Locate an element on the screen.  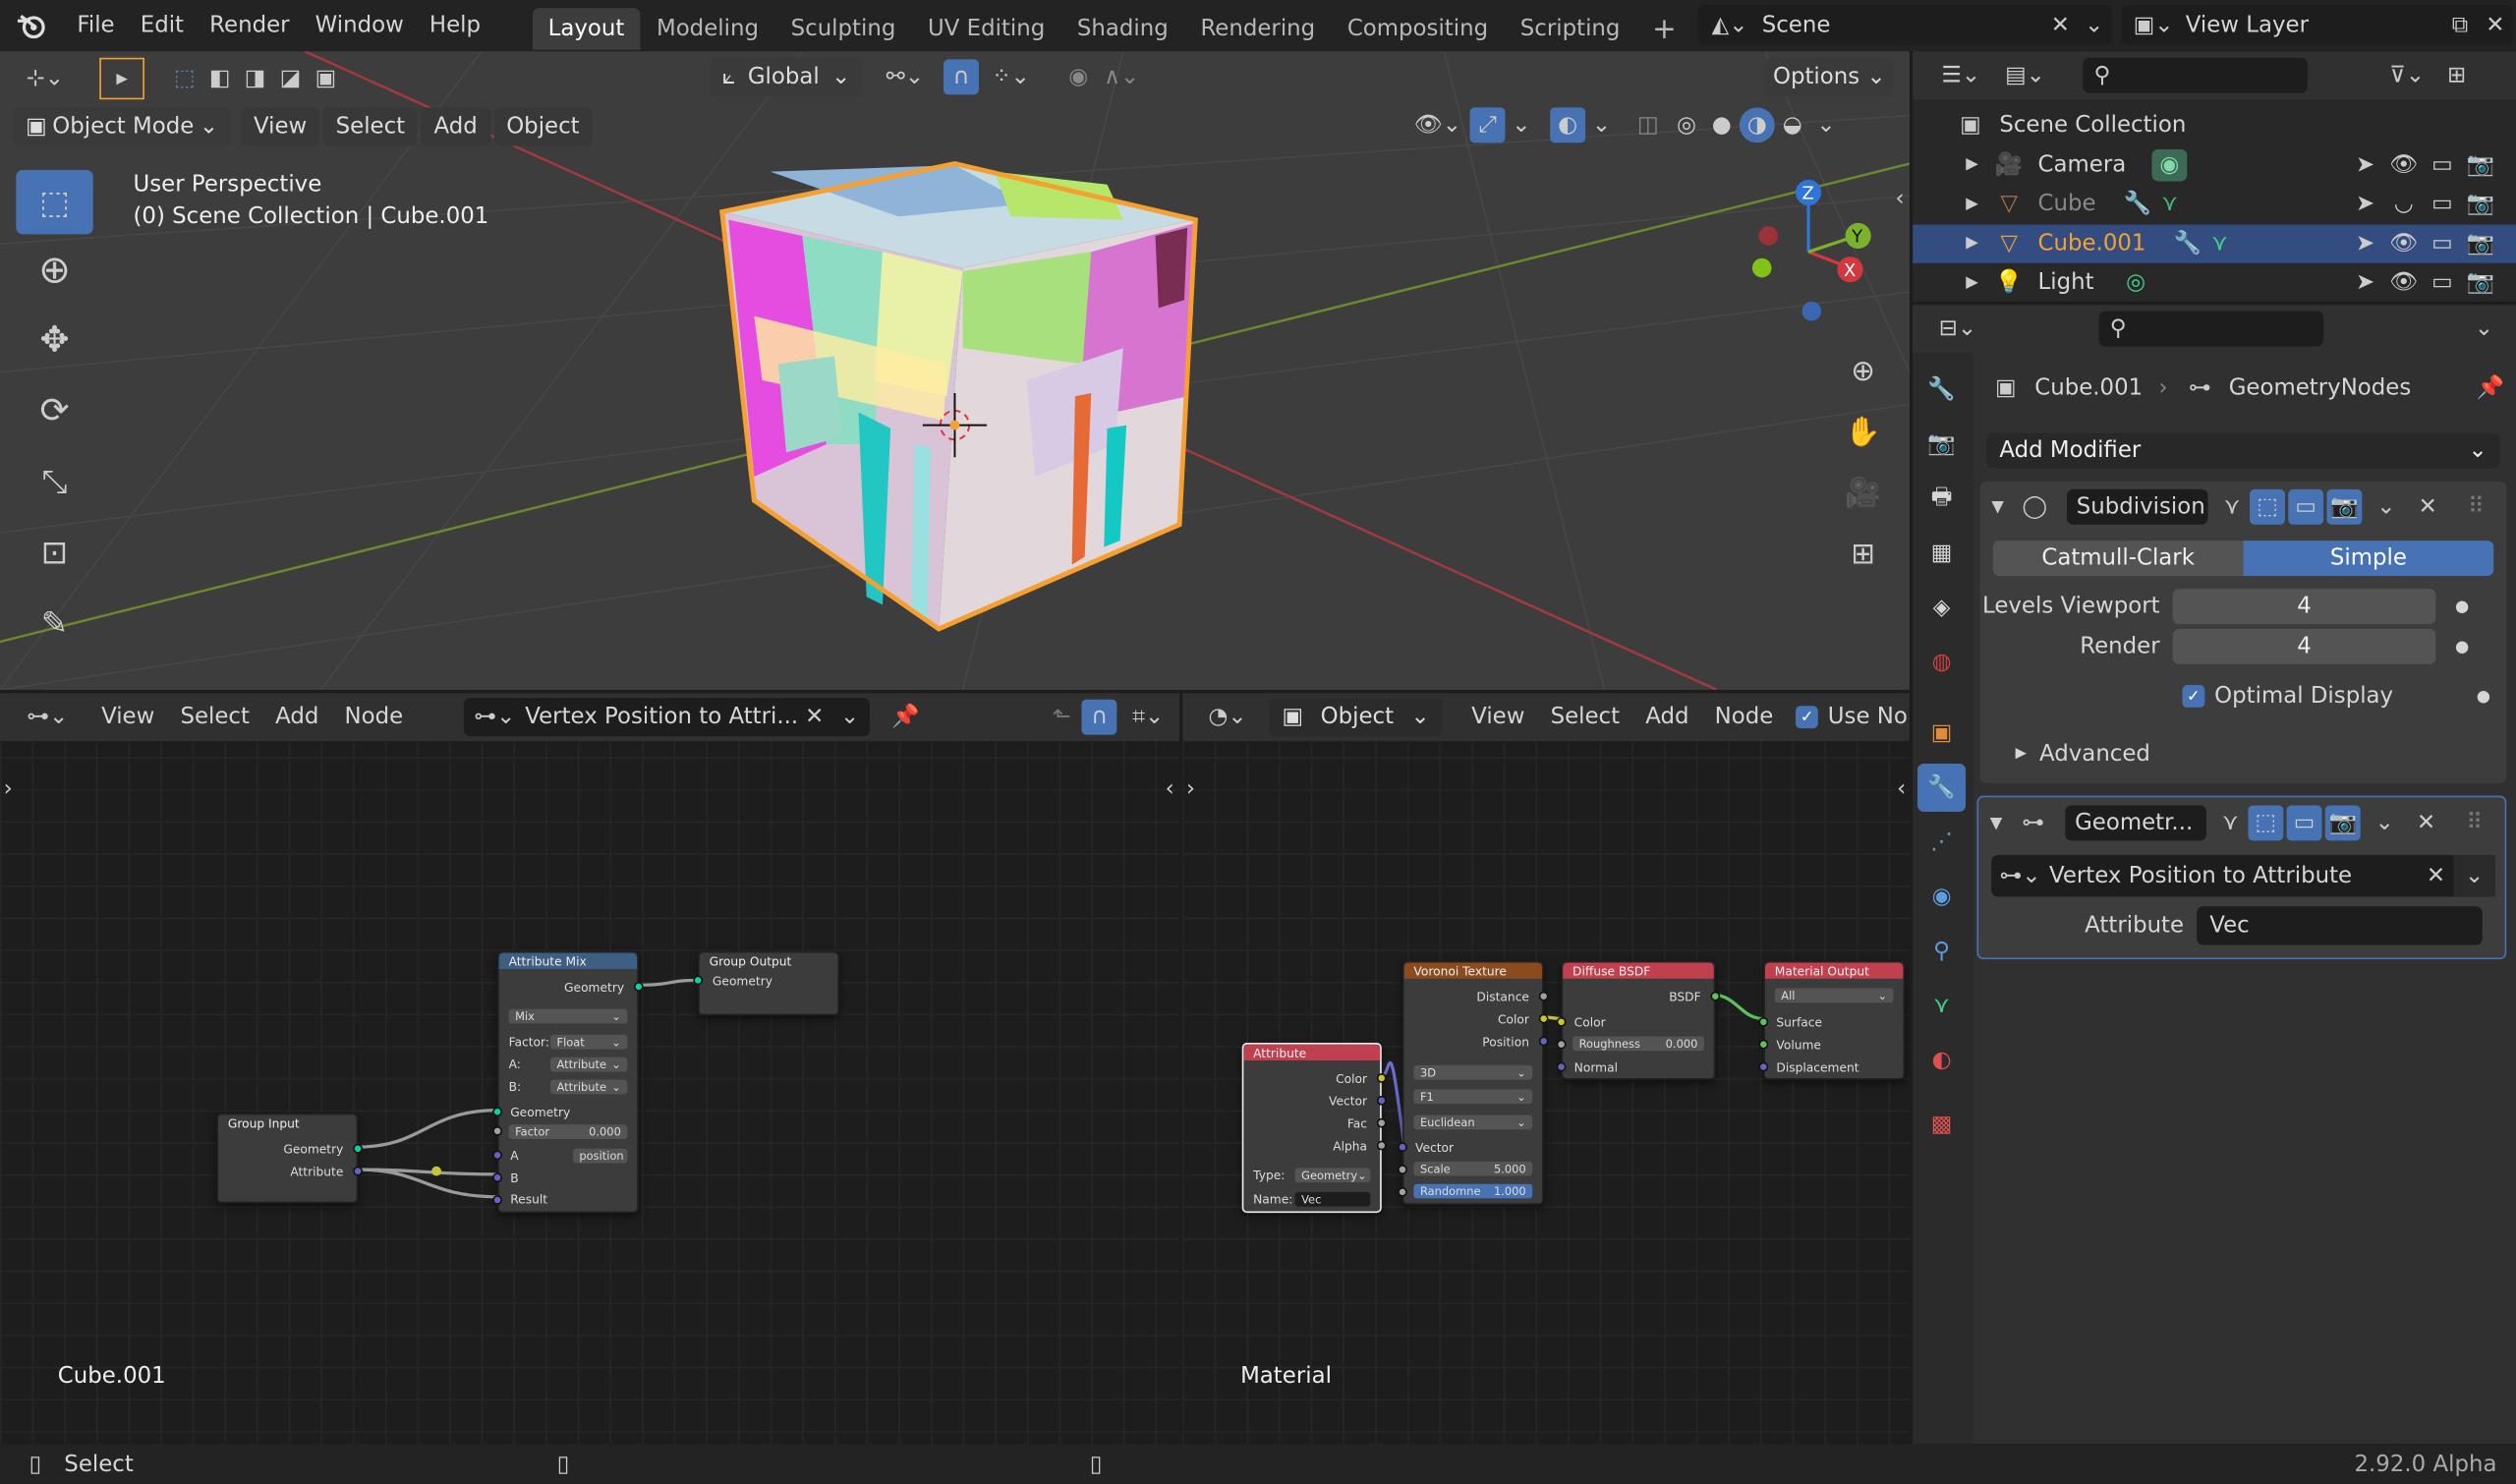
select-box-tool-icon: ▸ is located at coordinates (121, 78).